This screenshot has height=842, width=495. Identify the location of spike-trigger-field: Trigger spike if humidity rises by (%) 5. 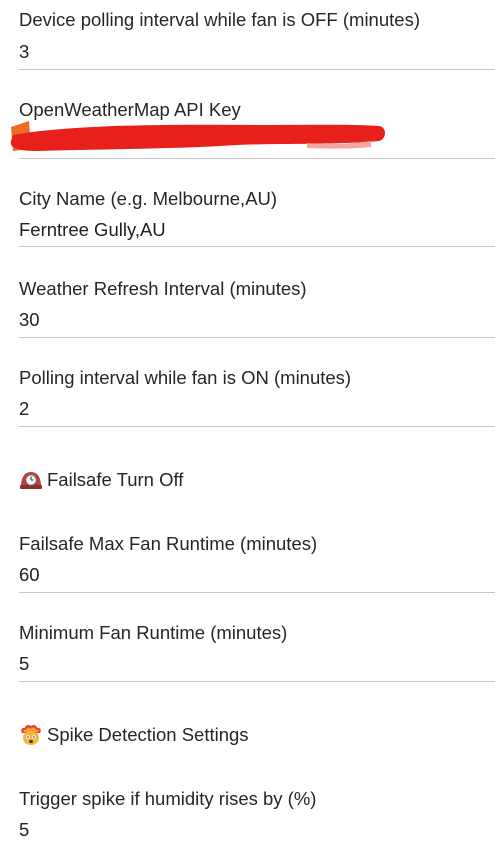
(257, 815).